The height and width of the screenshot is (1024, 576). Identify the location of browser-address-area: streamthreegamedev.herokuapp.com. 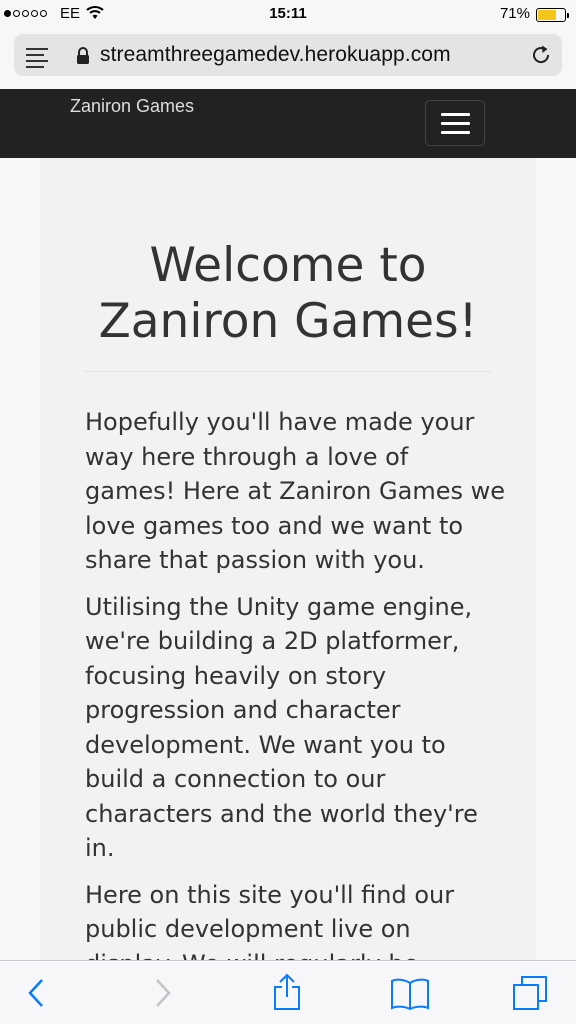
(288, 59).